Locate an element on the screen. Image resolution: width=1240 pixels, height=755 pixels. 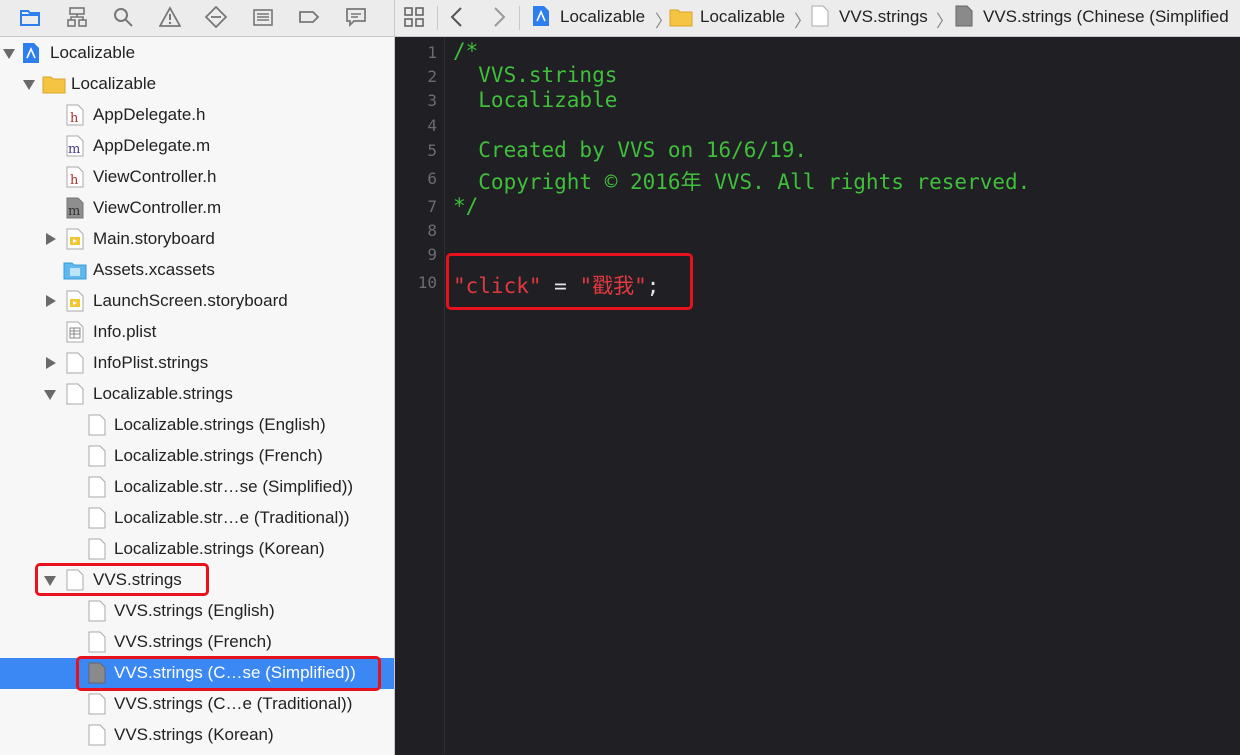
tree-item-file: Main.storyboard is located at coordinates (197, 239).